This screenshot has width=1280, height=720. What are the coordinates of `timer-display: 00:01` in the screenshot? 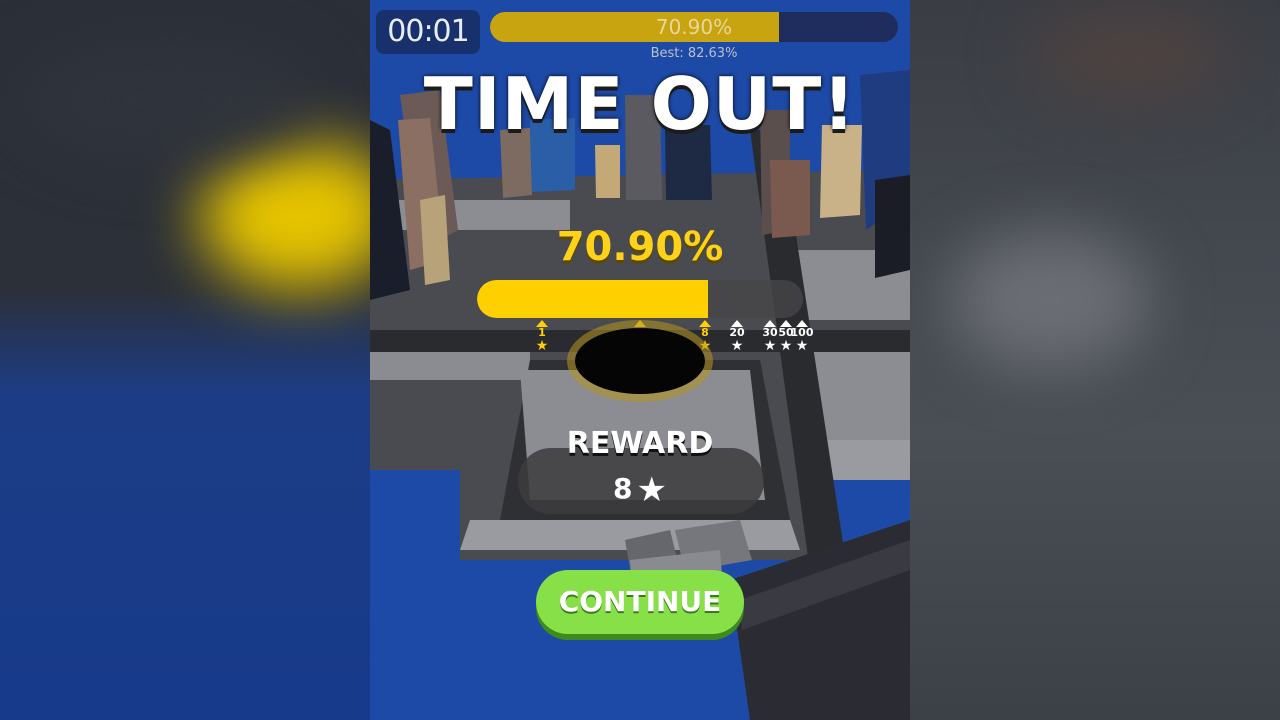 It's located at (428, 32).